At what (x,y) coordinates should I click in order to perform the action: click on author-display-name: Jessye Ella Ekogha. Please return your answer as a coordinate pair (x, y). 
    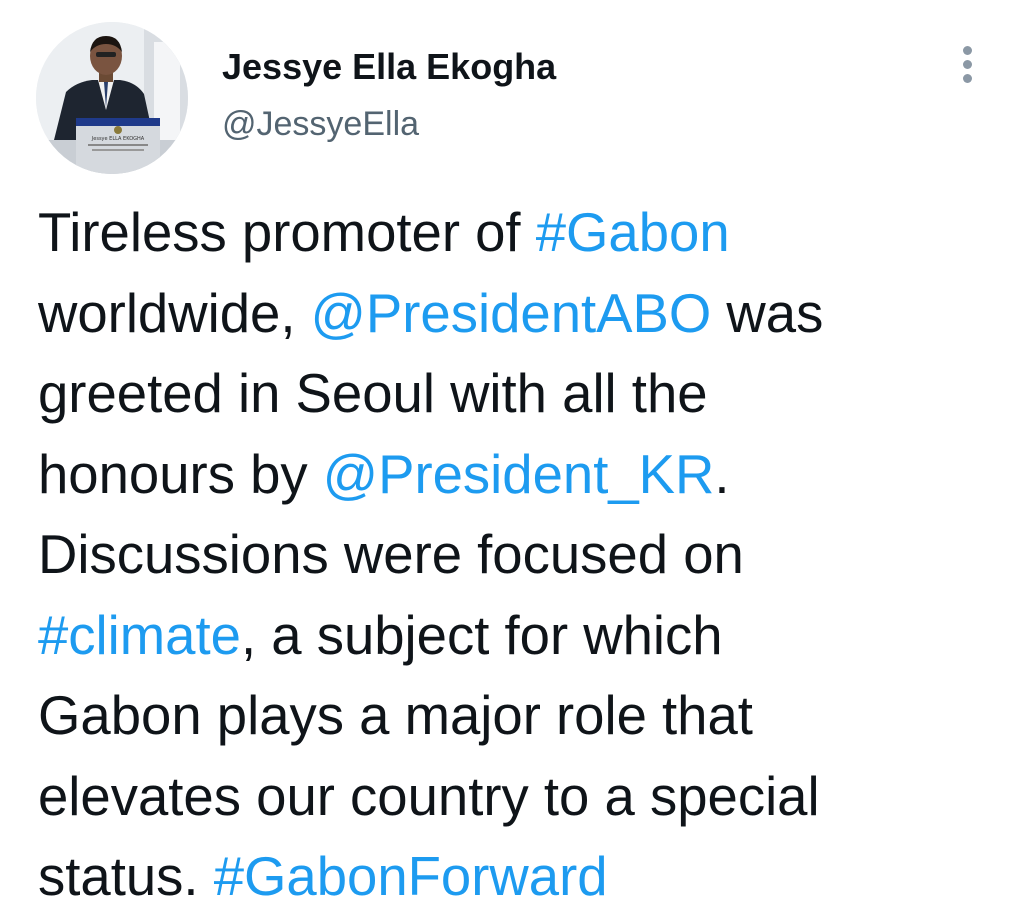
    Looking at the image, I should click on (389, 67).